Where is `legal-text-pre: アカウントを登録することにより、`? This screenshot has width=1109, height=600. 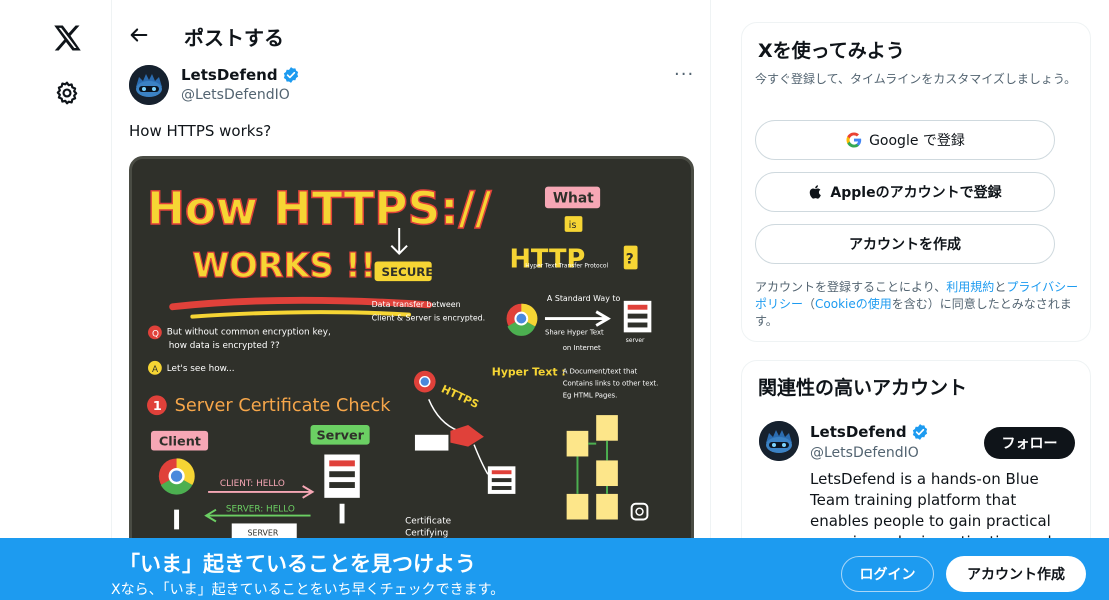 legal-text-pre: アカウントを登録することにより、 is located at coordinates (851, 287).